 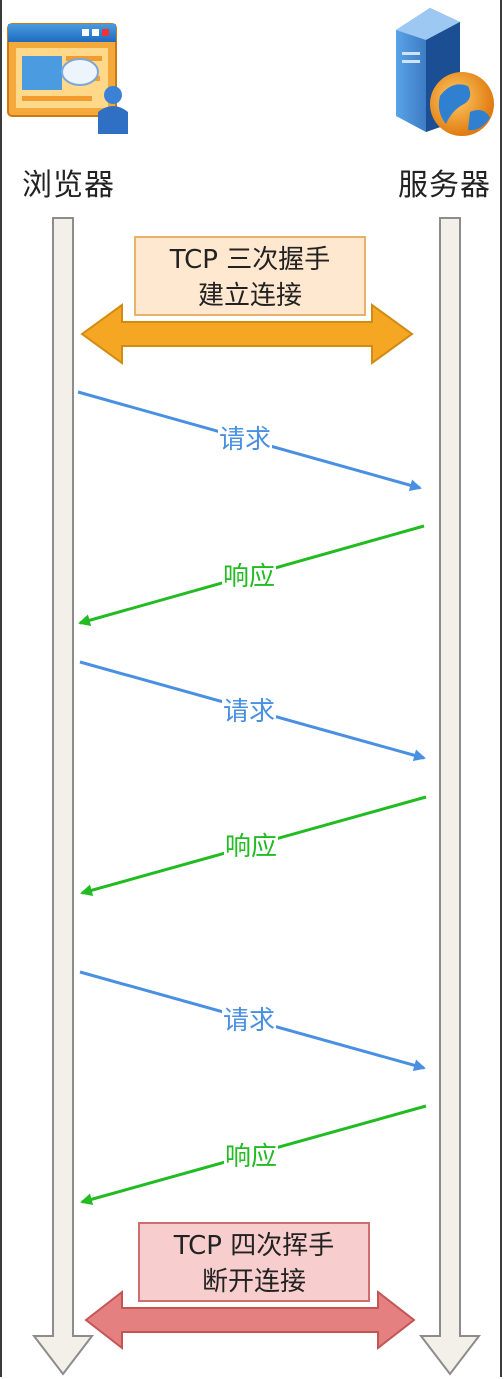 I want to click on server-label: 服务器, so click(x=444, y=185).